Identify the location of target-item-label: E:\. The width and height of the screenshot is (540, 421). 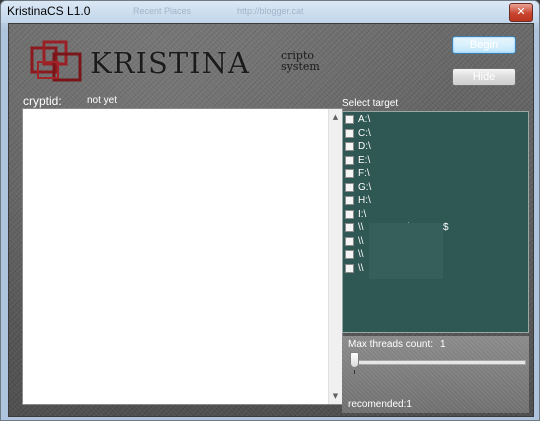
(364, 160).